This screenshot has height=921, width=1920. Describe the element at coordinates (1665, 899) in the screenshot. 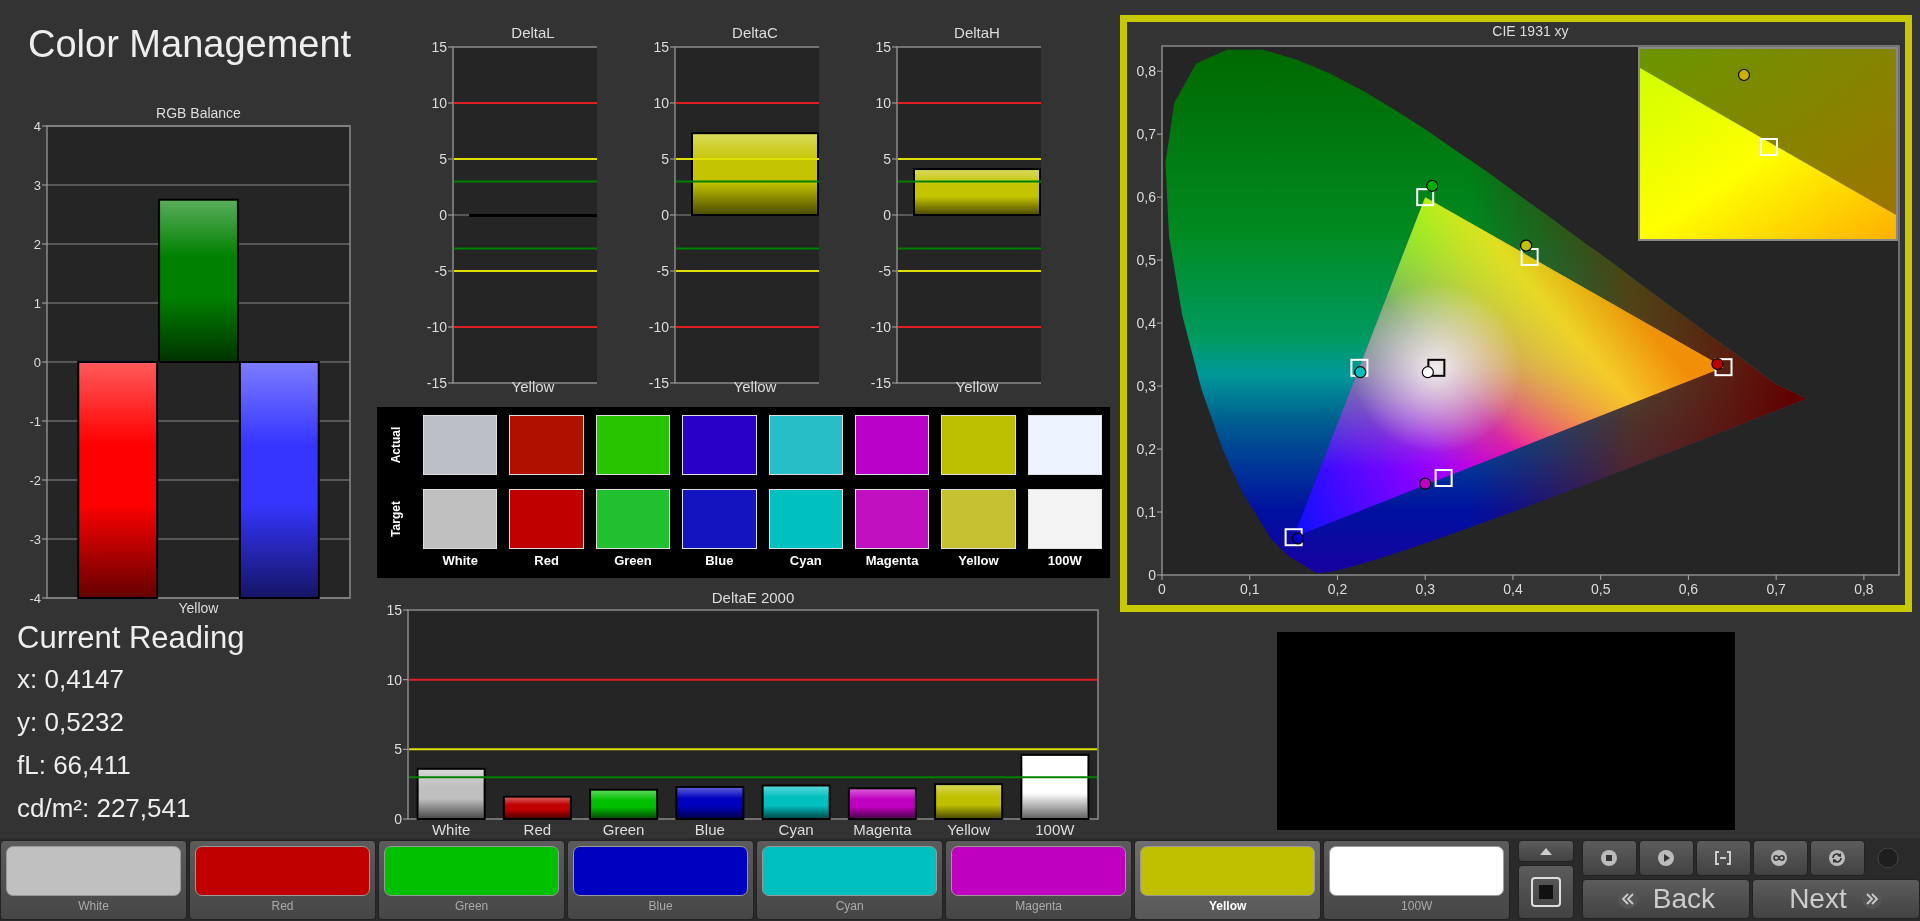

I see `back-button: Back` at that location.